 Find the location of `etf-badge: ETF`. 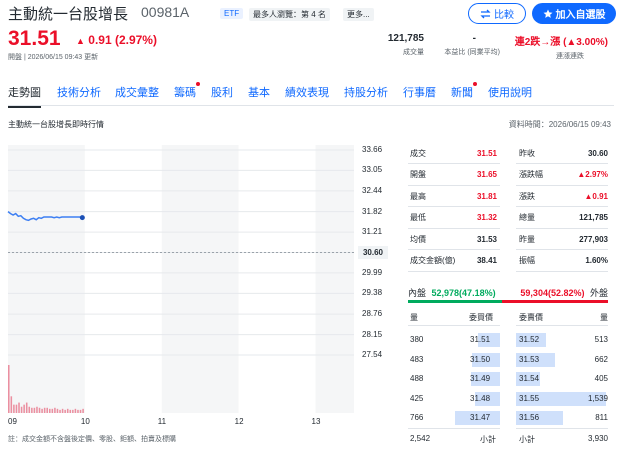

etf-badge: ETF is located at coordinates (232, 13).